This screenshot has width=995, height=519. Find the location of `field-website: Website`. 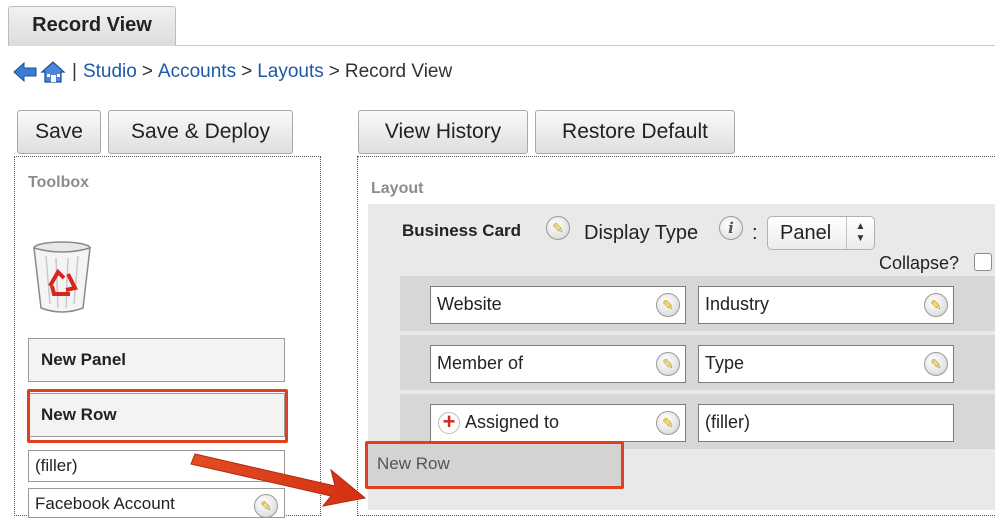

field-website: Website is located at coordinates (558, 305).